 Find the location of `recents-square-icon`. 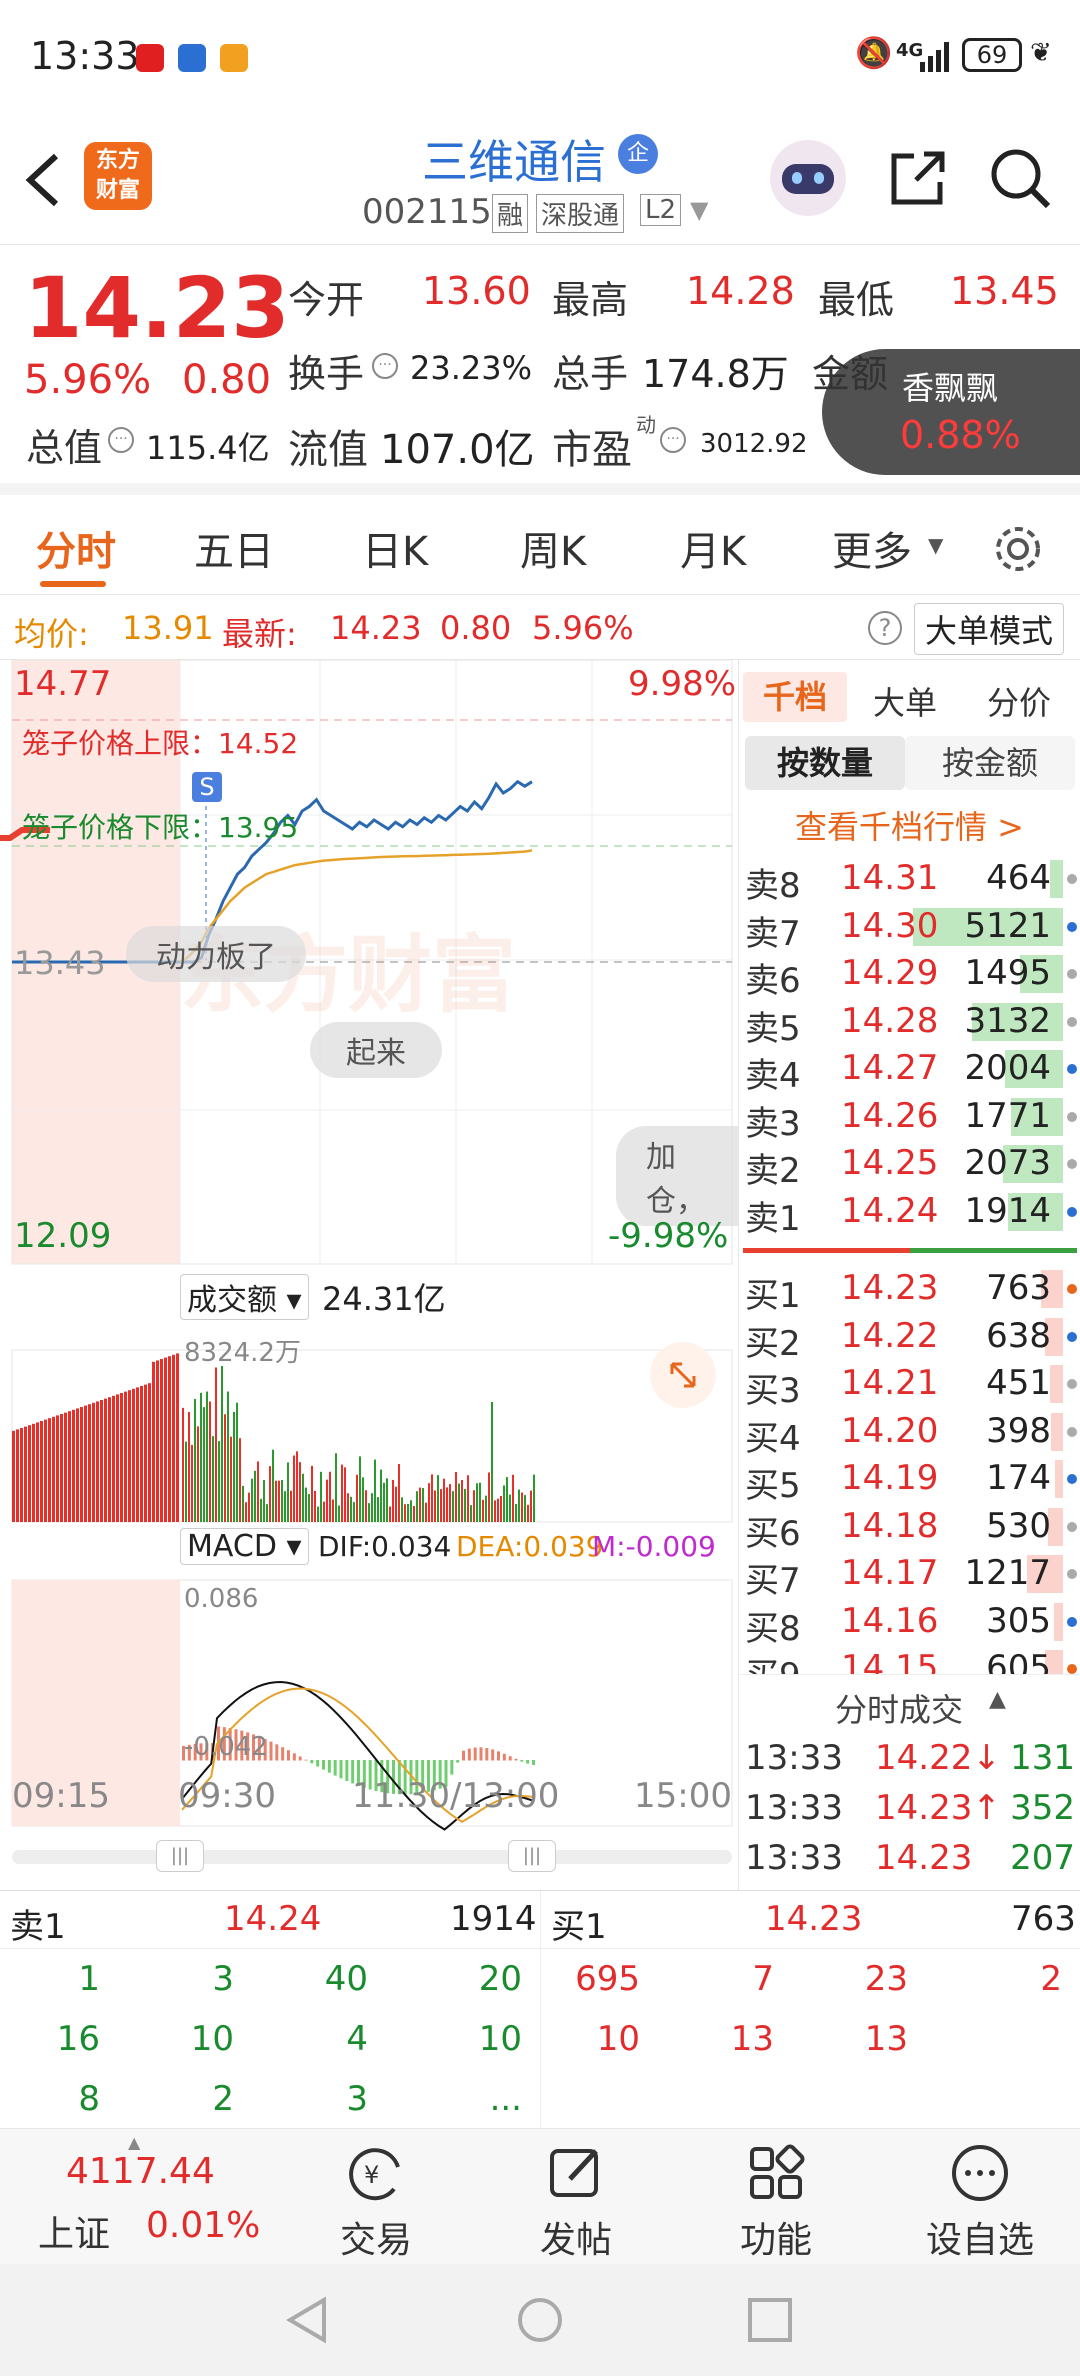

recents-square-icon is located at coordinates (770, 2320).